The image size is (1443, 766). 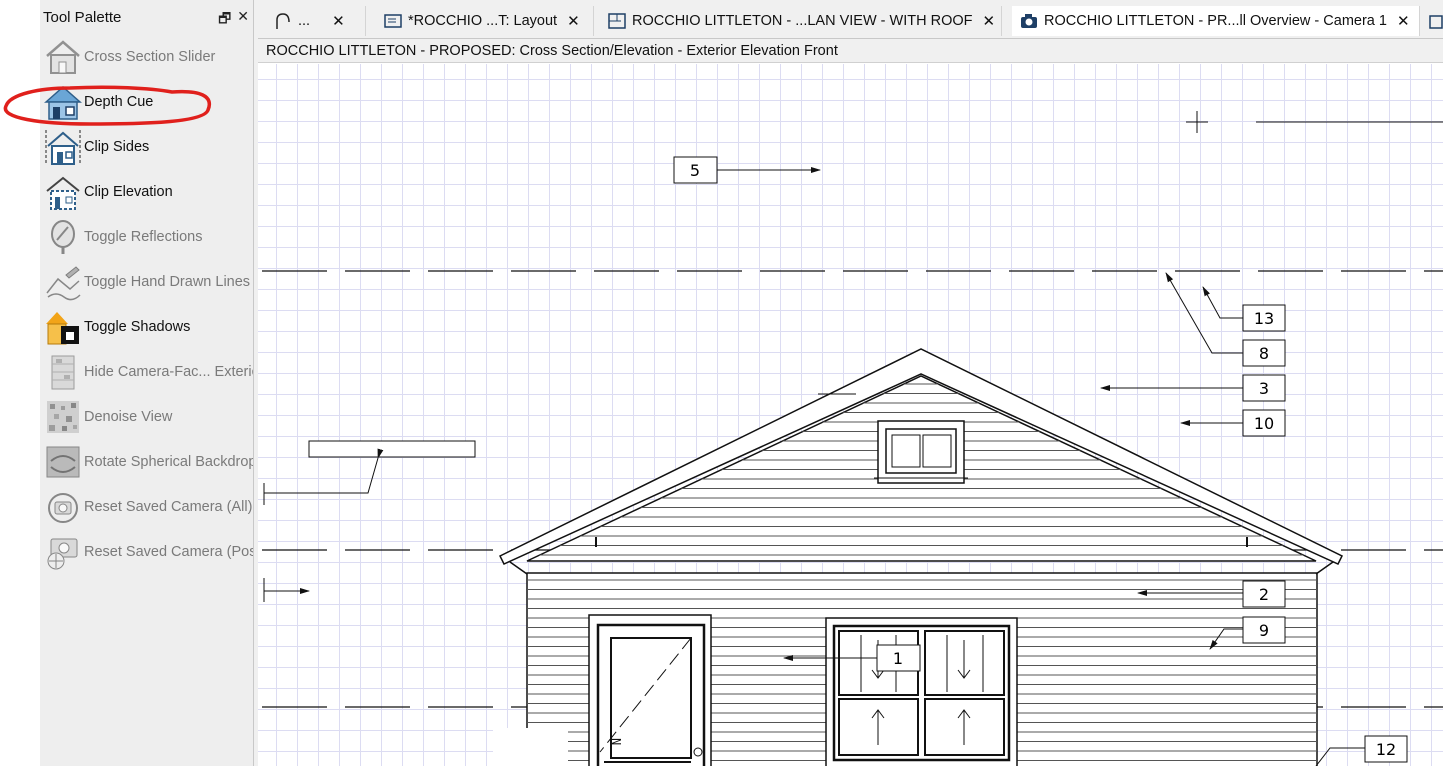 What do you see at coordinates (63, 102) in the screenshot?
I see `depth-cue-icon` at bounding box center [63, 102].